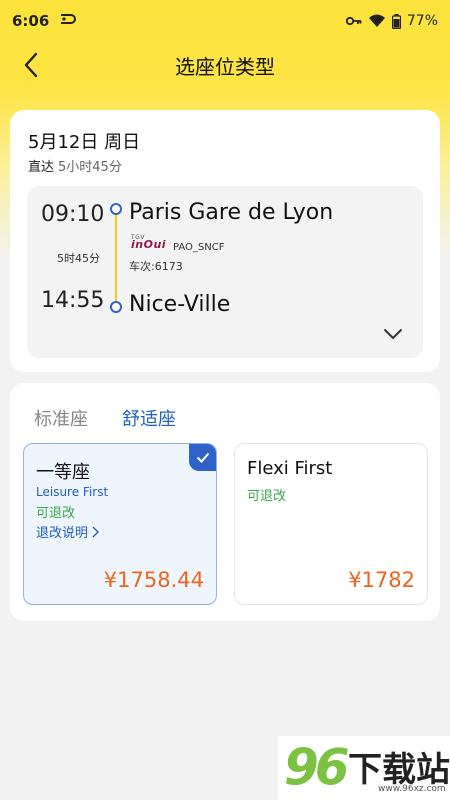 Image resolution: width=450 pixels, height=800 pixels. What do you see at coordinates (116, 209) in the screenshot?
I see `depart-dot` at bounding box center [116, 209].